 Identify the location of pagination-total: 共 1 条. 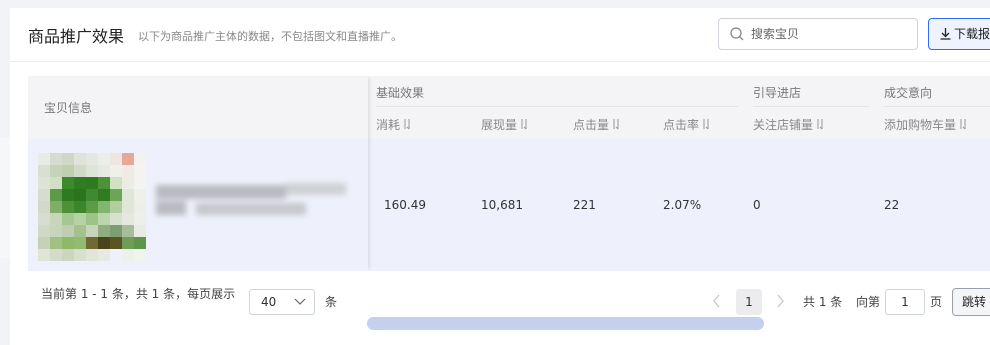
(823, 302).